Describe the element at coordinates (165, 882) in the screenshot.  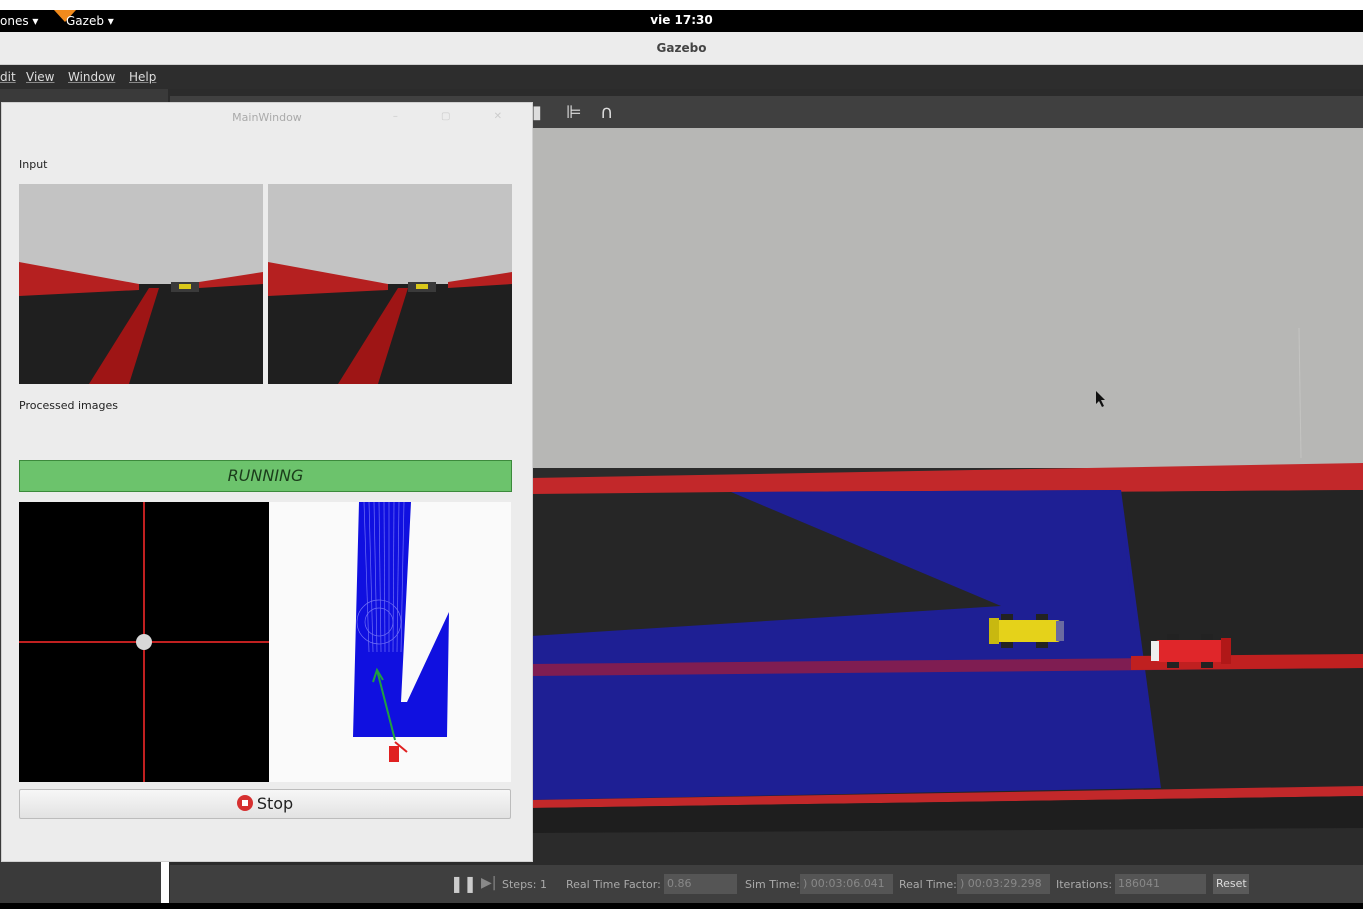
I see `dock-splitter` at that location.